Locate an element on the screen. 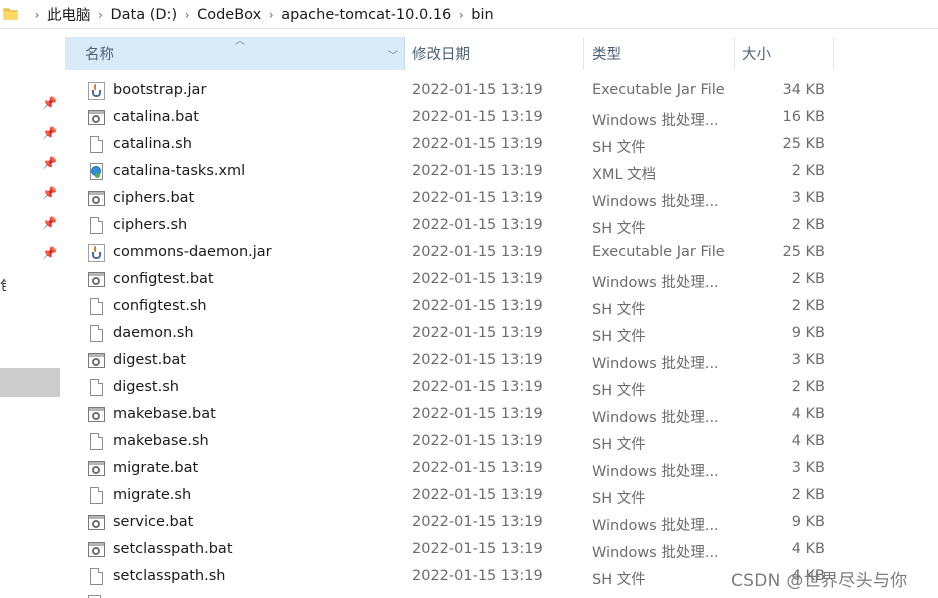 Image resolution: width=938 pixels, height=598 pixels. file-name: configtest.bat is located at coordinates (163, 279).